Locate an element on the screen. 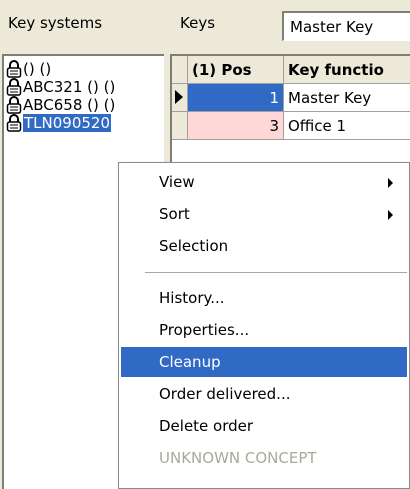 The image size is (410, 489). tab-keys: Keys is located at coordinates (197, 23).